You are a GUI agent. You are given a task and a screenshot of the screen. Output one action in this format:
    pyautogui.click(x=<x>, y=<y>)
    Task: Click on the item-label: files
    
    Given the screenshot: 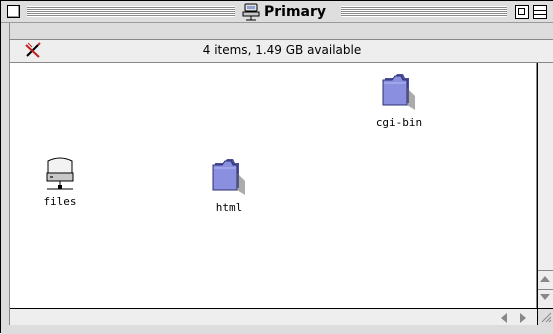 What is the action you would take?
    pyautogui.click(x=60, y=201)
    